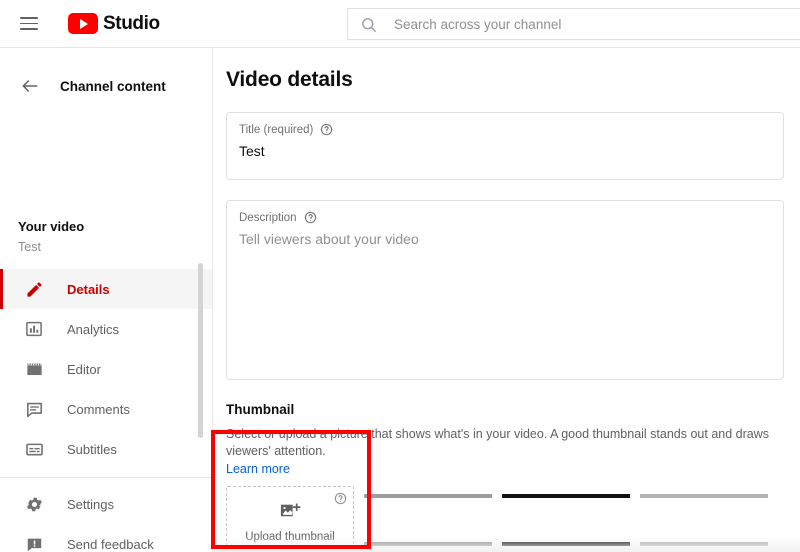  I want to click on your-video-label: Your video, so click(51, 226).